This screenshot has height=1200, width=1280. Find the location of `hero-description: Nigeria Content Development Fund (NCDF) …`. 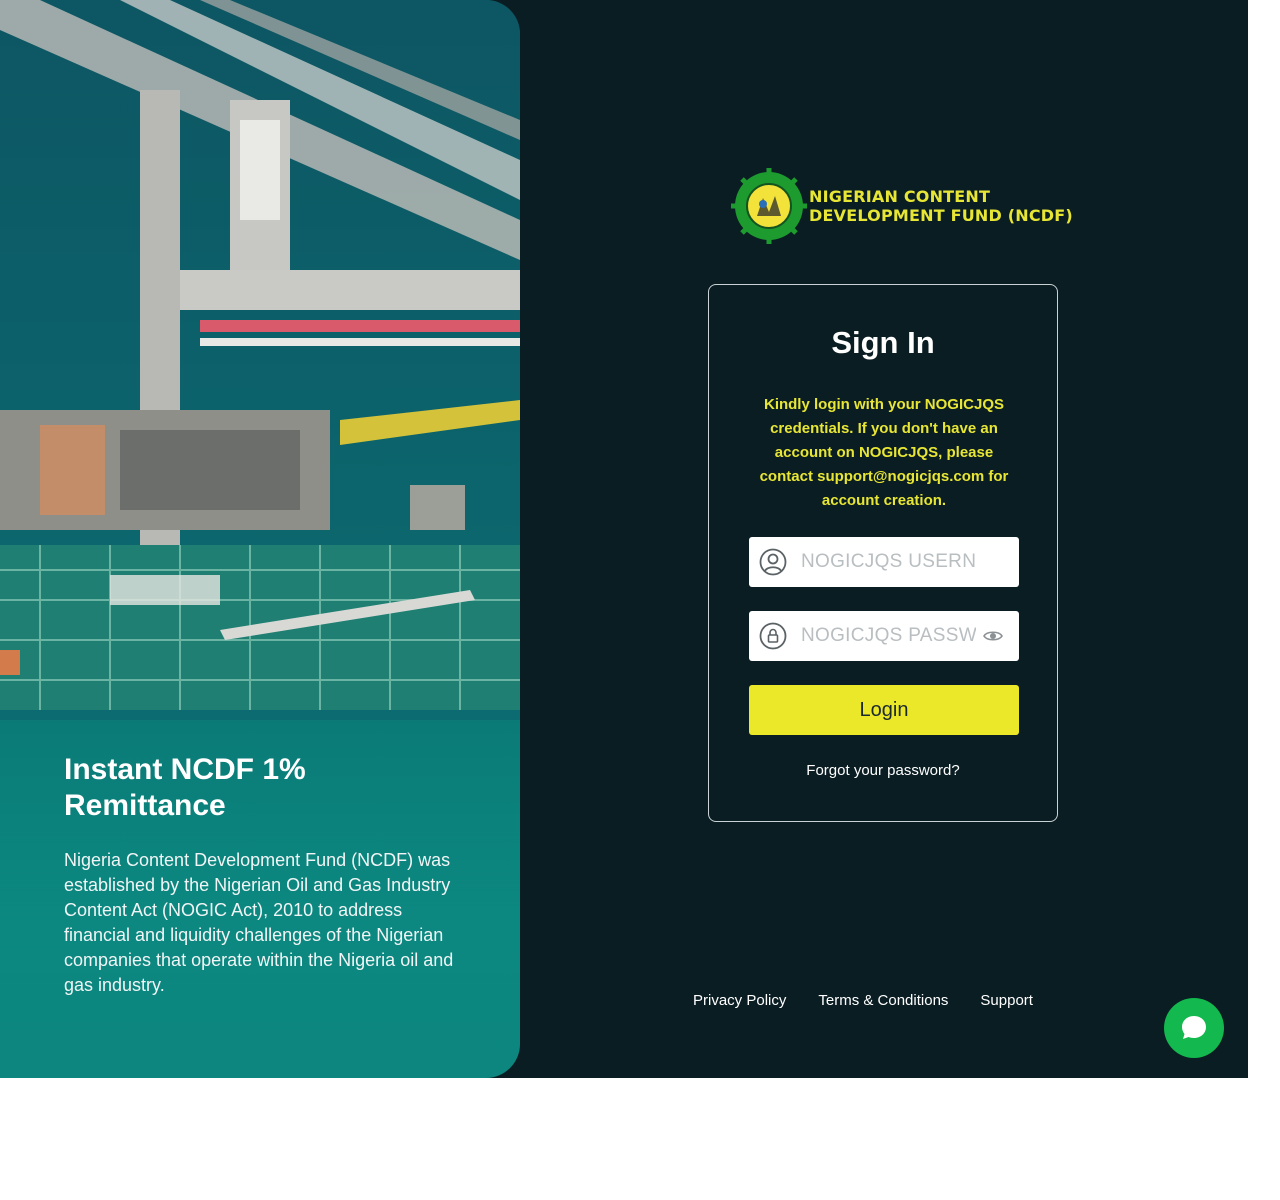

hero-description: Nigeria Content Development Fund (NCDF) … is located at coordinates (259, 922).